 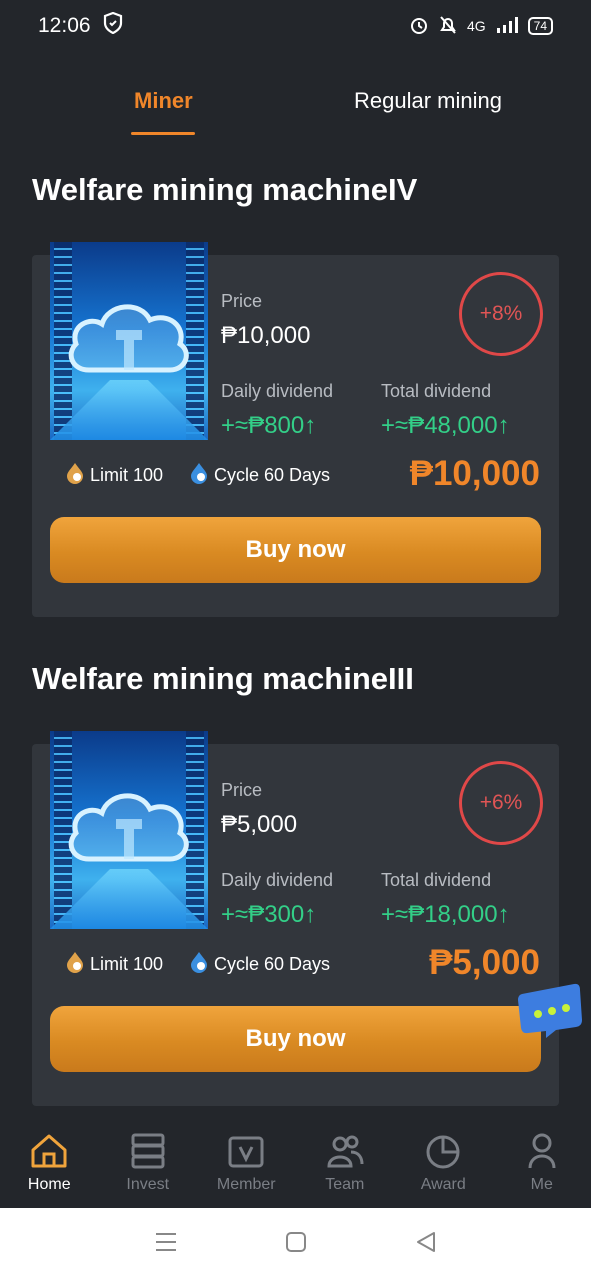 I want to click on network-type: 4G, so click(x=476, y=26).